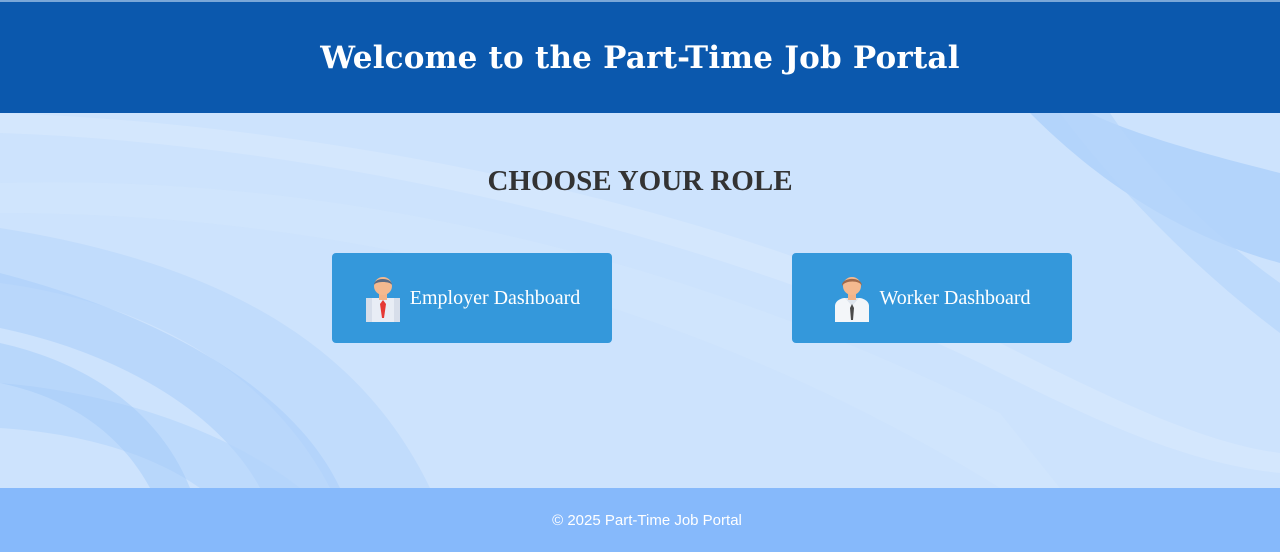  I want to click on worker-dashboard-button: Worker Dashboard, so click(932, 298).